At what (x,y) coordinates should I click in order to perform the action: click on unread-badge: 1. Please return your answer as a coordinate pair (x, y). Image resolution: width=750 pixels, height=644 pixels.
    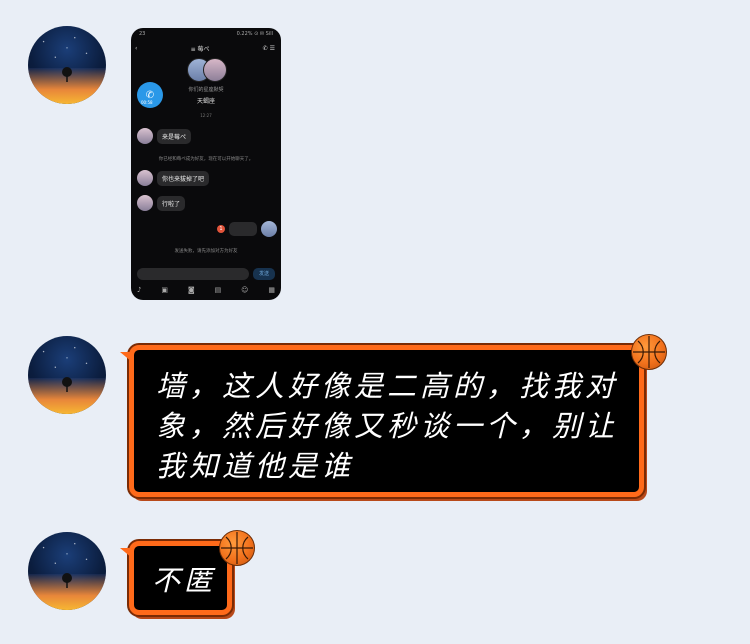
    Looking at the image, I should click on (221, 229).